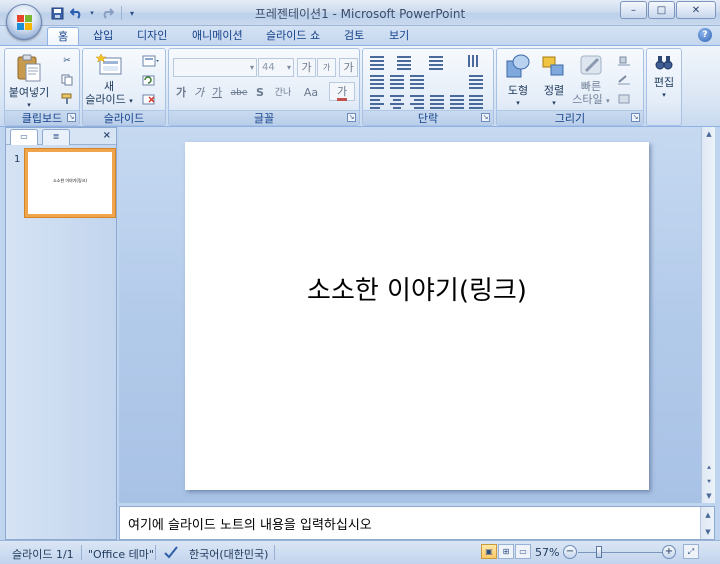  I want to click on quick-styles-button: 빠른 스타일 ▾, so click(591, 80).